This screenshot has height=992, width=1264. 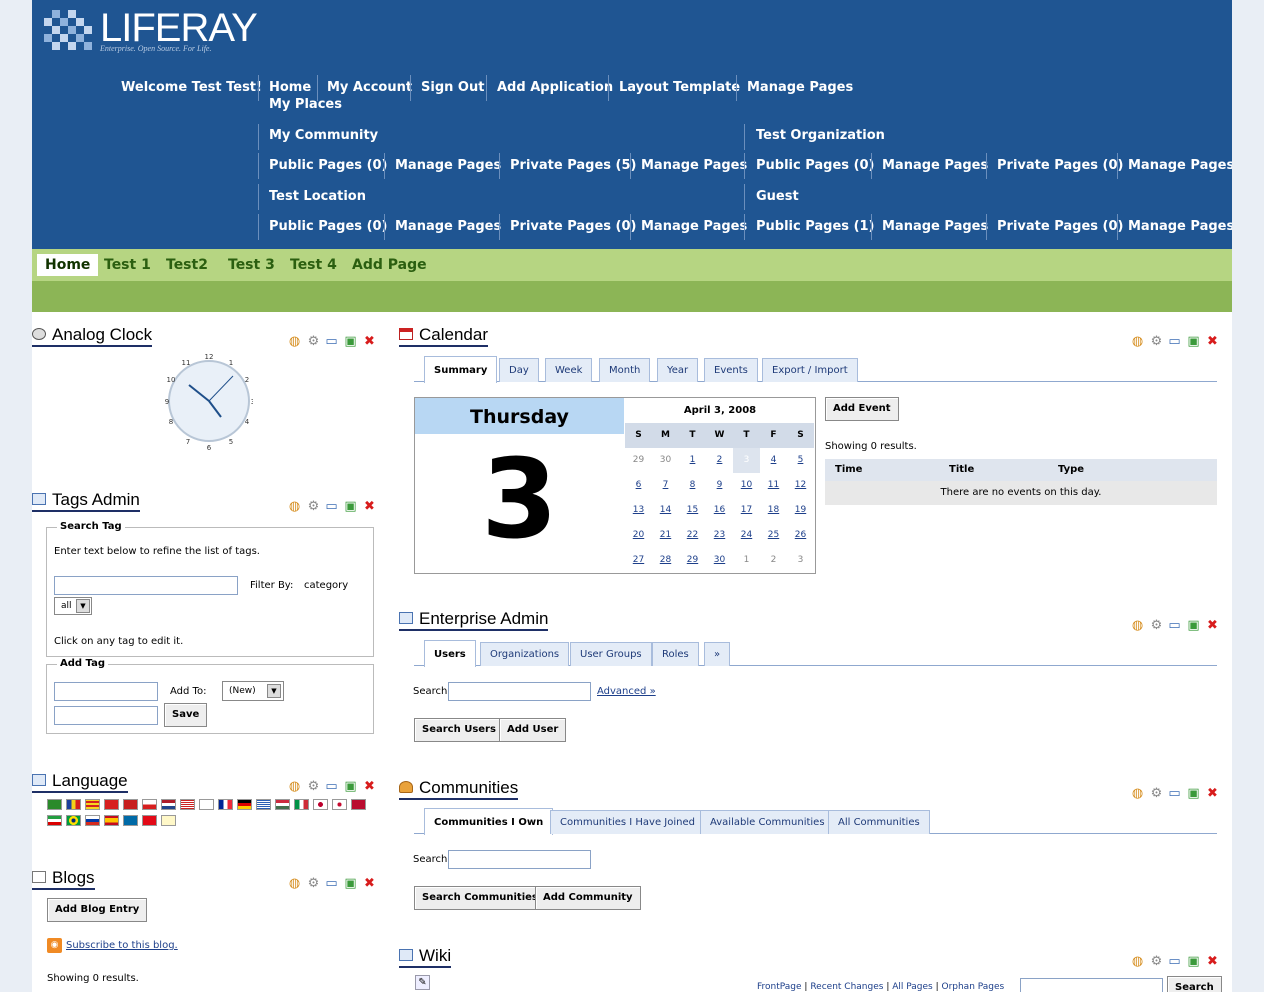 What do you see at coordinates (779, 987) in the screenshot?
I see `wiki-frontpage-link: FrontPage` at bounding box center [779, 987].